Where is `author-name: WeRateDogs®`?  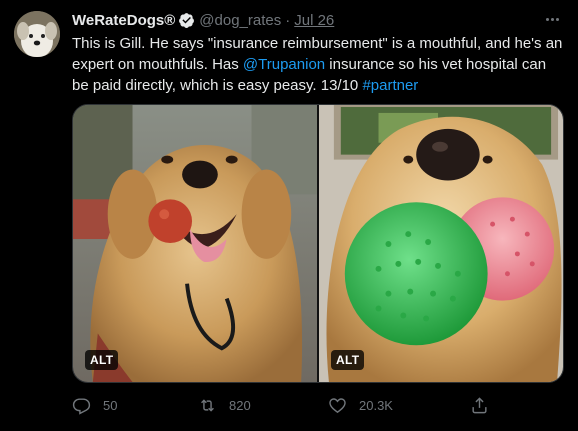
author-name: WeRateDogs® is located at coordinates (123, 20).